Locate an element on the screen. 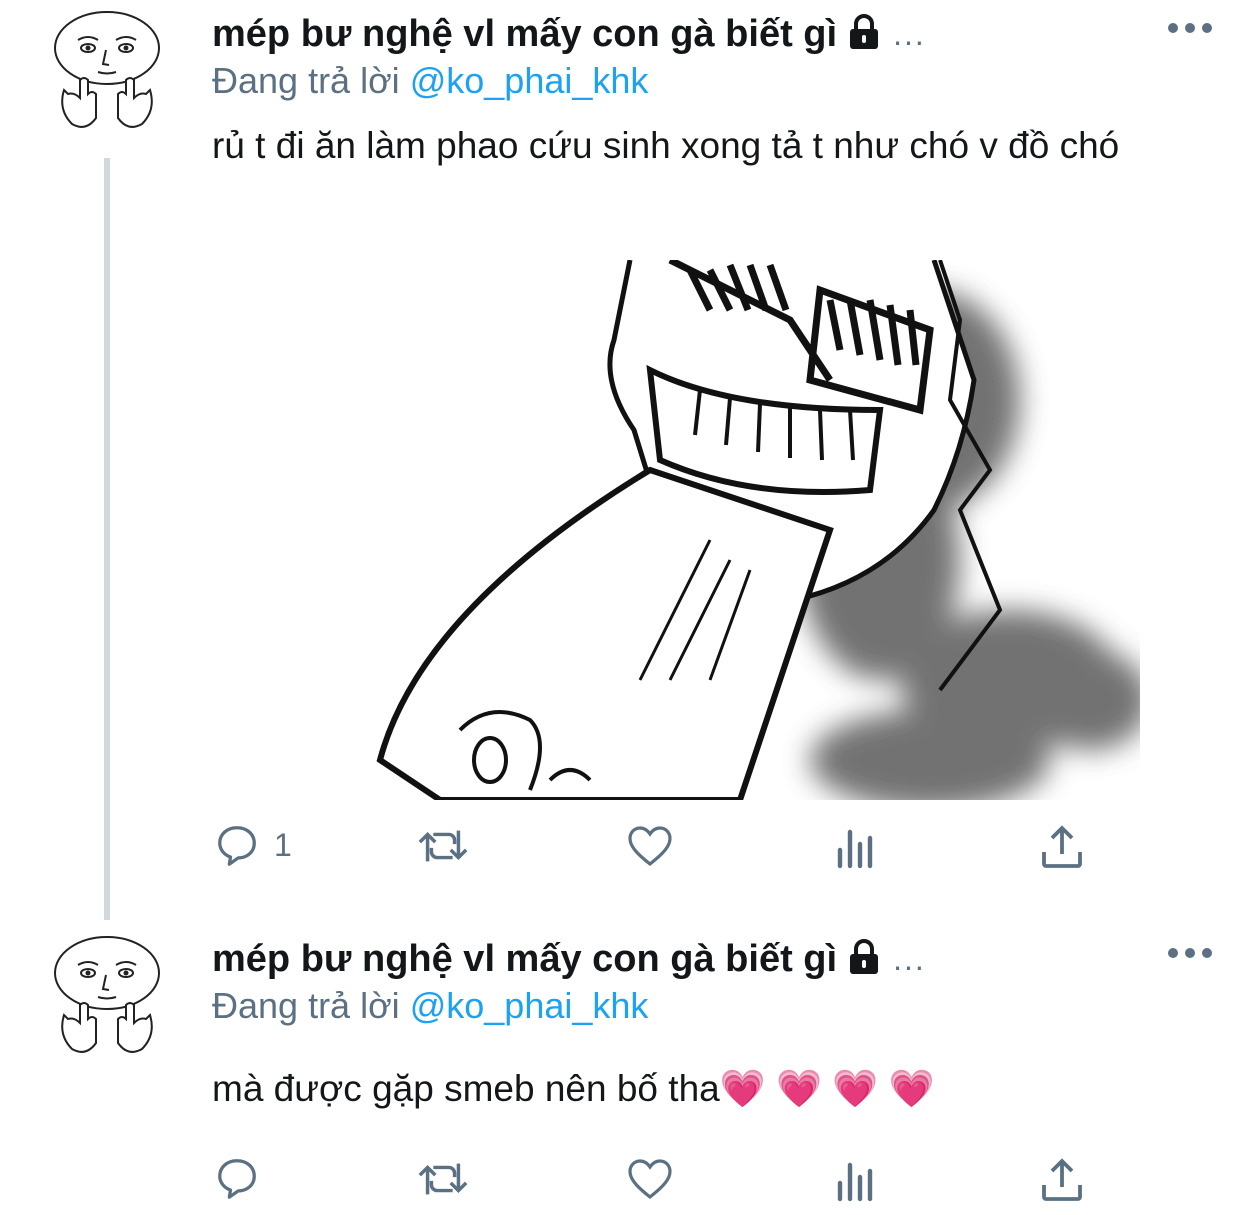 This screenshot has width=1242, height=1215. tweet-divider is located at coordinates (621, 920).